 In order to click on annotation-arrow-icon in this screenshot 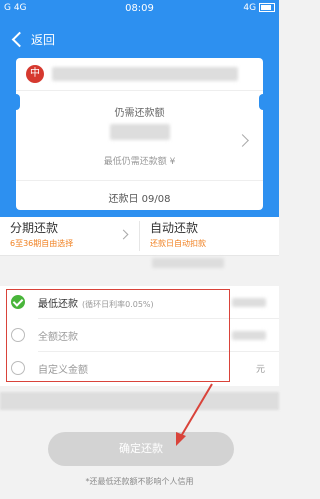, I will do `click(194, 414)`.